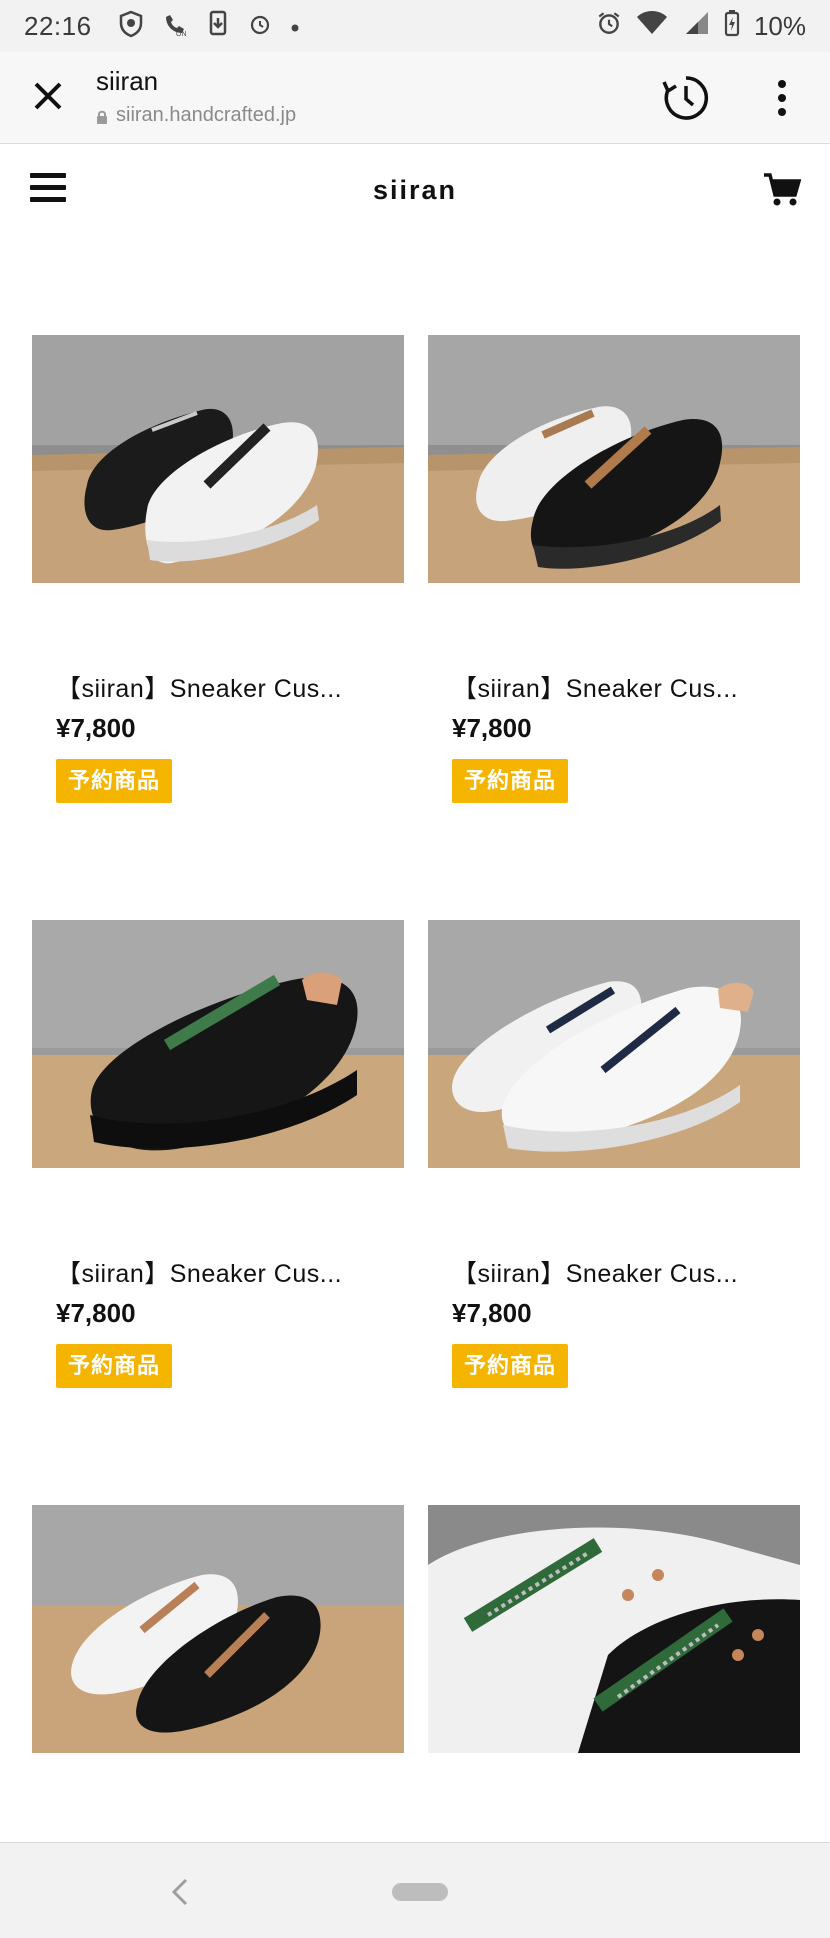  I want to click on url-text: siiran.handcrafted.jp, so click(206, 115).